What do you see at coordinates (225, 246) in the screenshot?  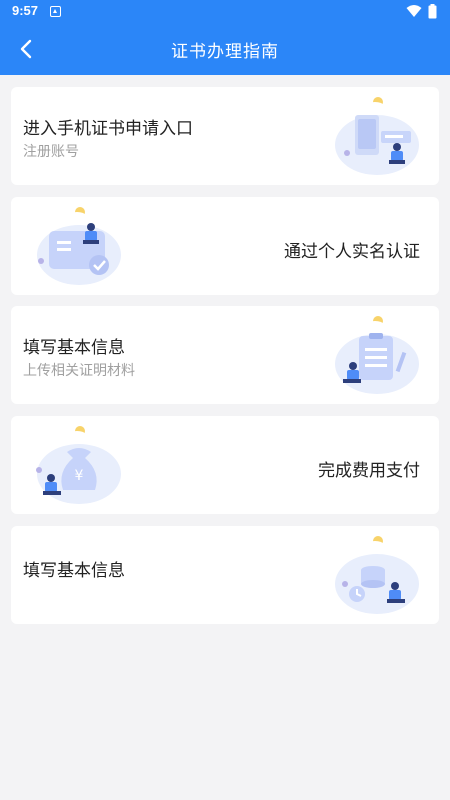 I see `step-card-realname: 通过个人实名认证` at bounding box center [225, 246].